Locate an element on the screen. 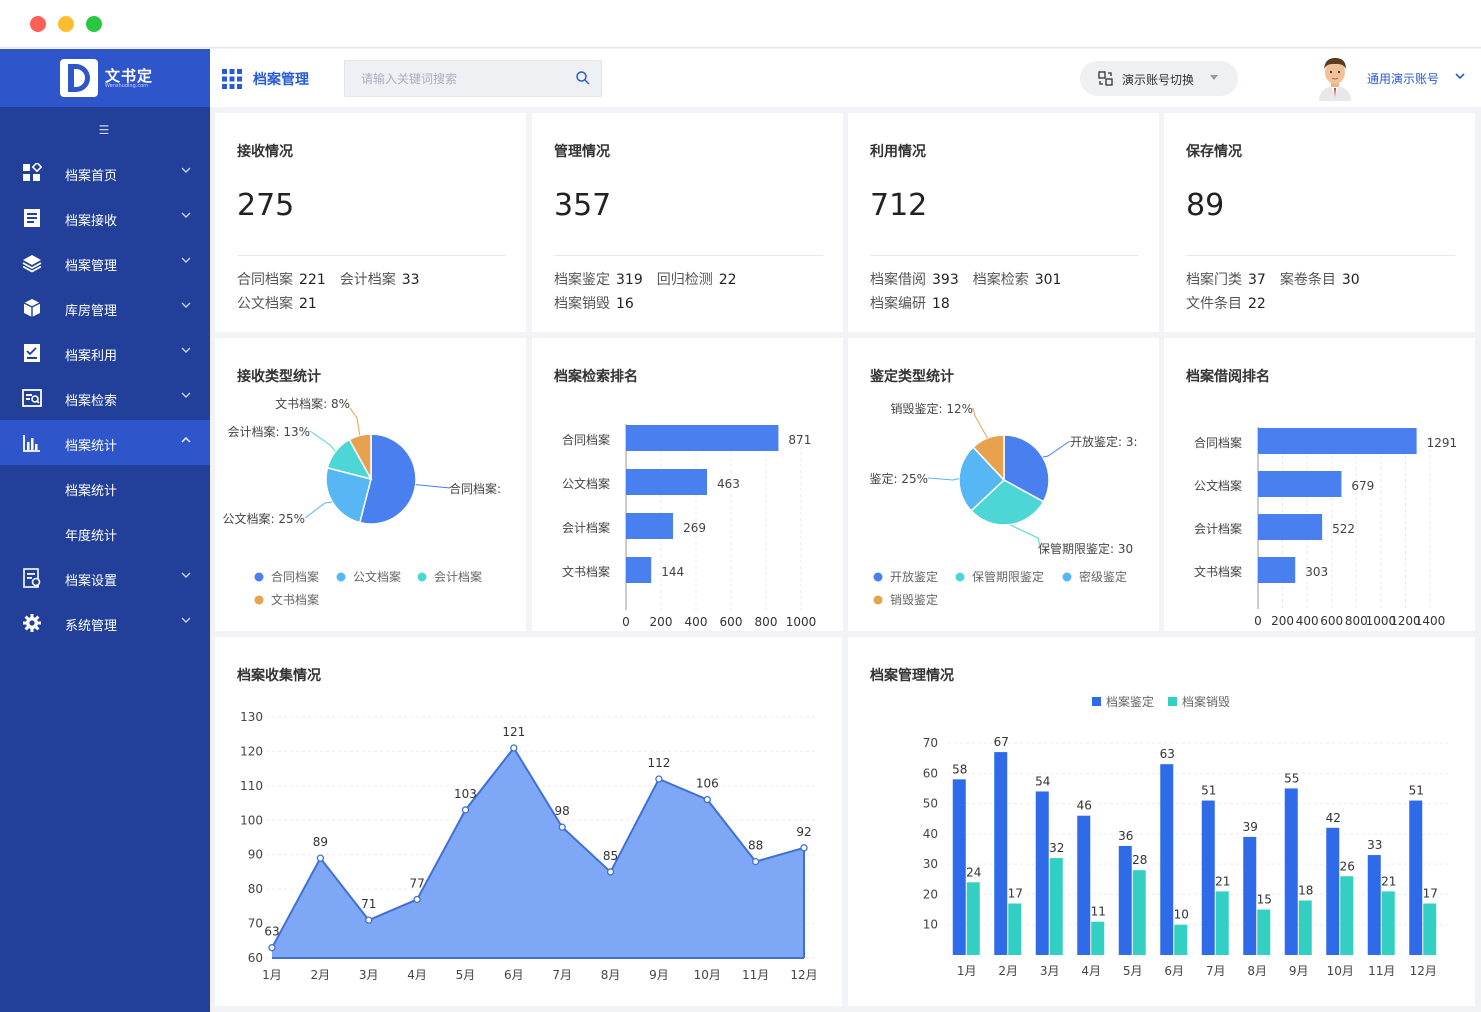 The height and width of the screenshot is (1012, 1481). legend-label: 保管期限鉴定 is located at coordinates (1008, 576).